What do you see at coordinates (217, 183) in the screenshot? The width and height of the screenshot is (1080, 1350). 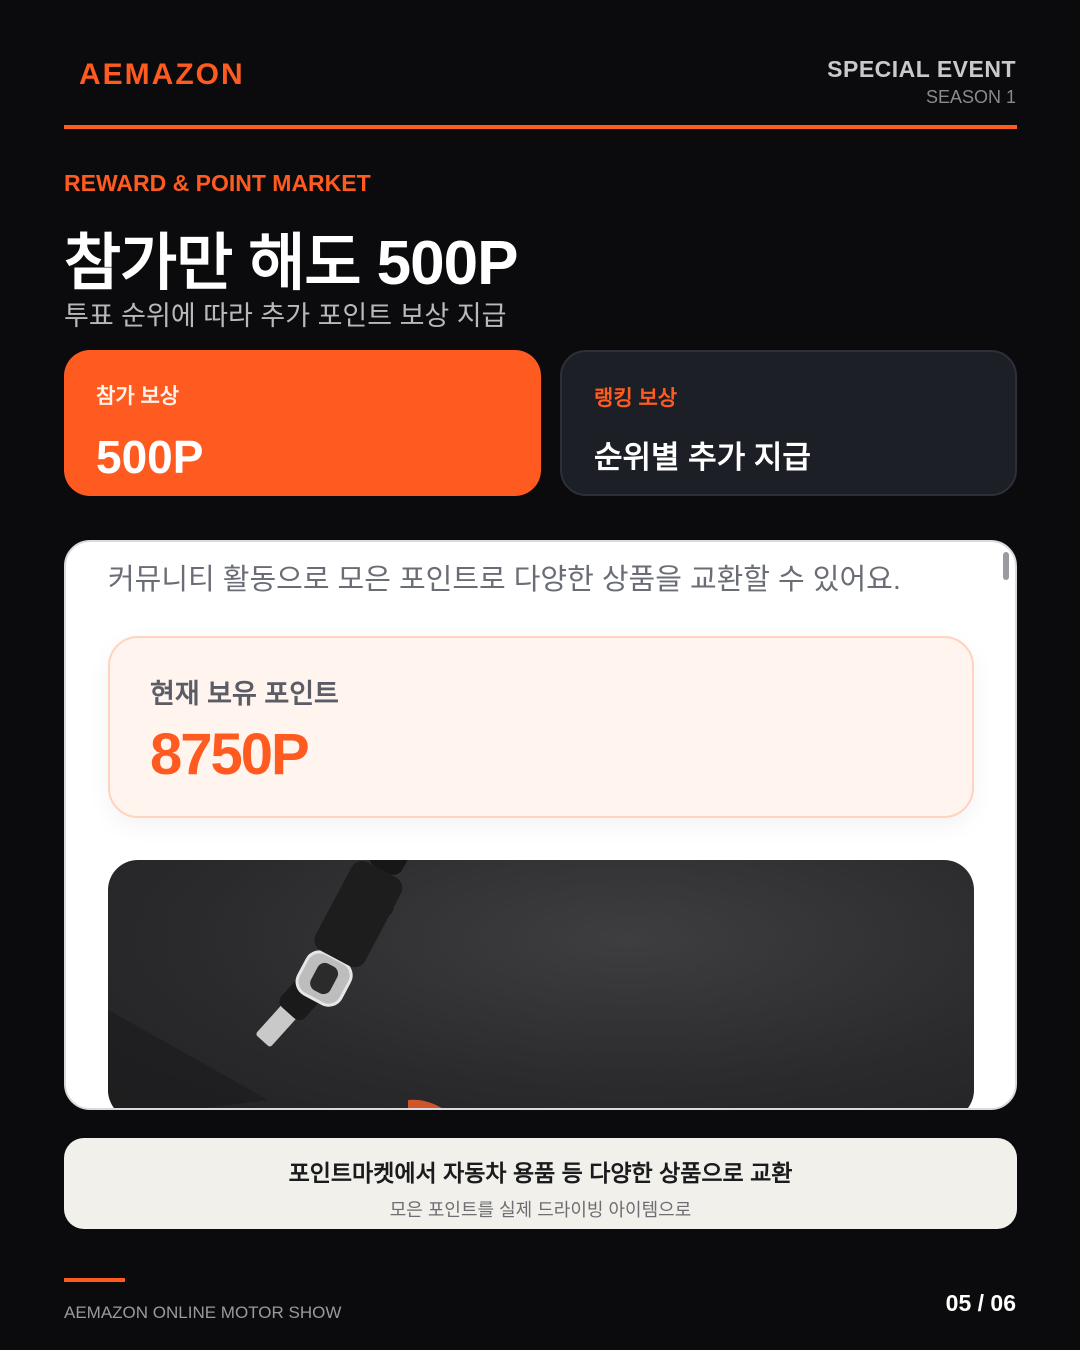 I see `section-kicker: REWARD & POINT MARKET` at bounding box center [217, 183].